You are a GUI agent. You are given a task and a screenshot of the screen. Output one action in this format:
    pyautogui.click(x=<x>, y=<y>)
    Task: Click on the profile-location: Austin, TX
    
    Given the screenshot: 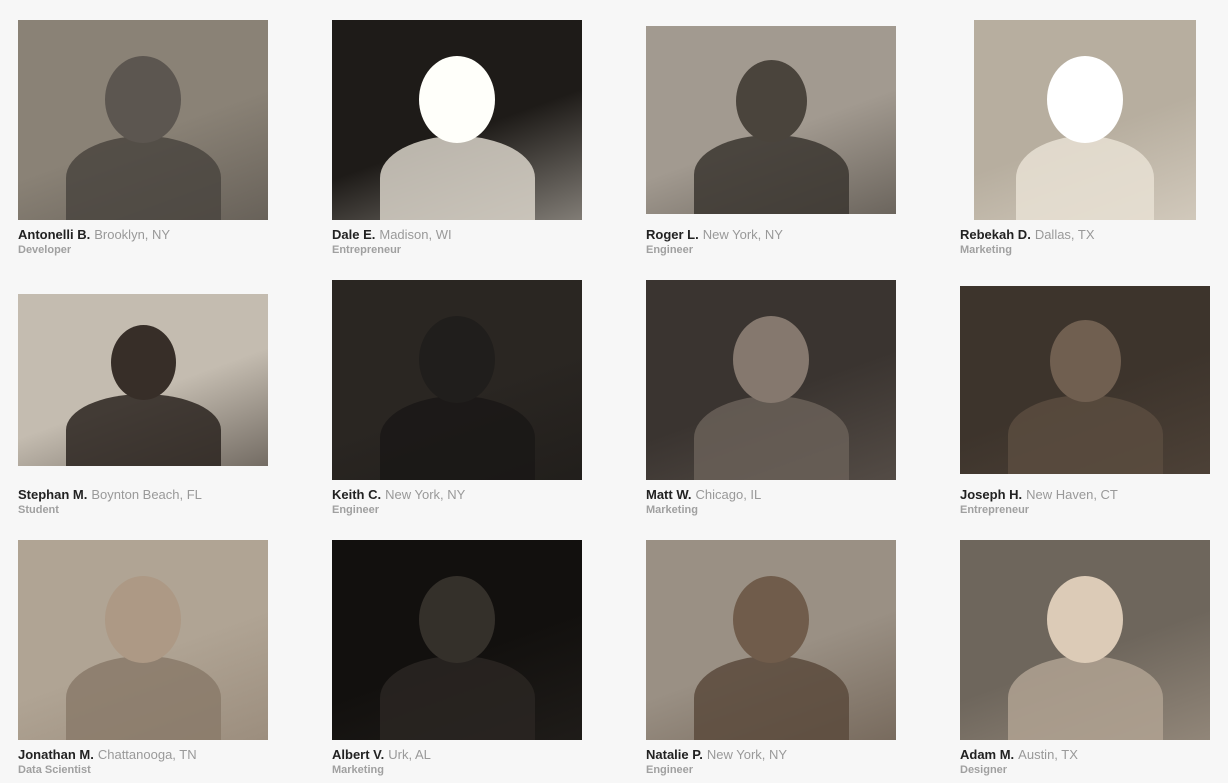 What is the action you would take?
    pyautogui.click(x=1048, y=754)
    